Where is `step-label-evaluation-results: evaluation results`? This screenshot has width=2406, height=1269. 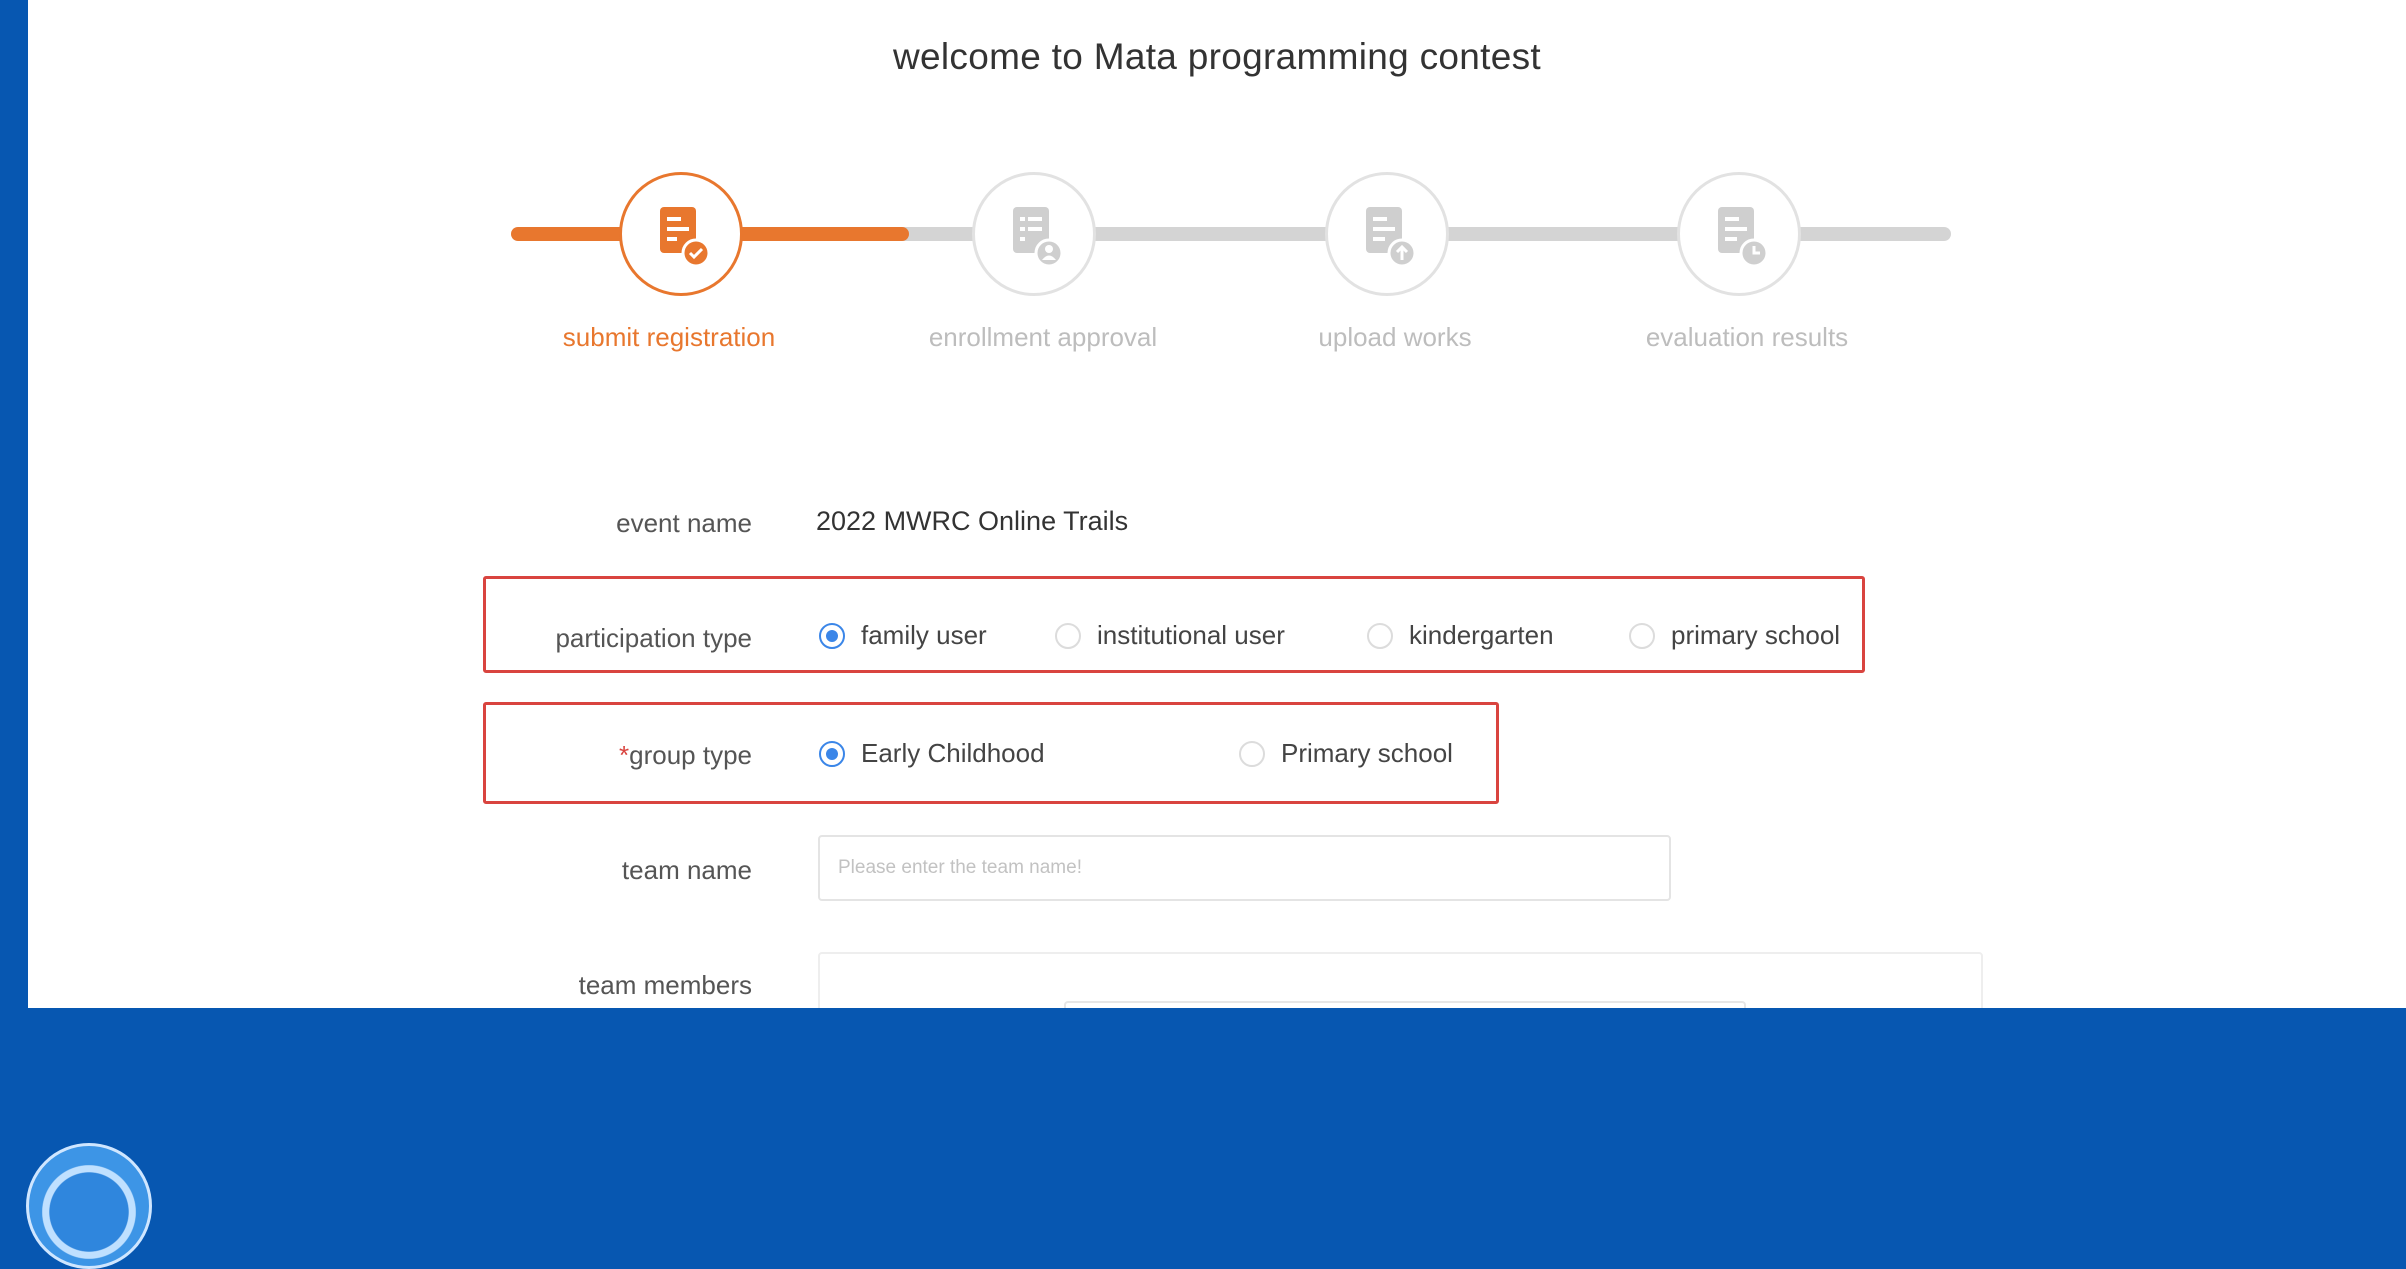
step-label-evaluation-results: evaluation results is located at coordinates (1747, 337).